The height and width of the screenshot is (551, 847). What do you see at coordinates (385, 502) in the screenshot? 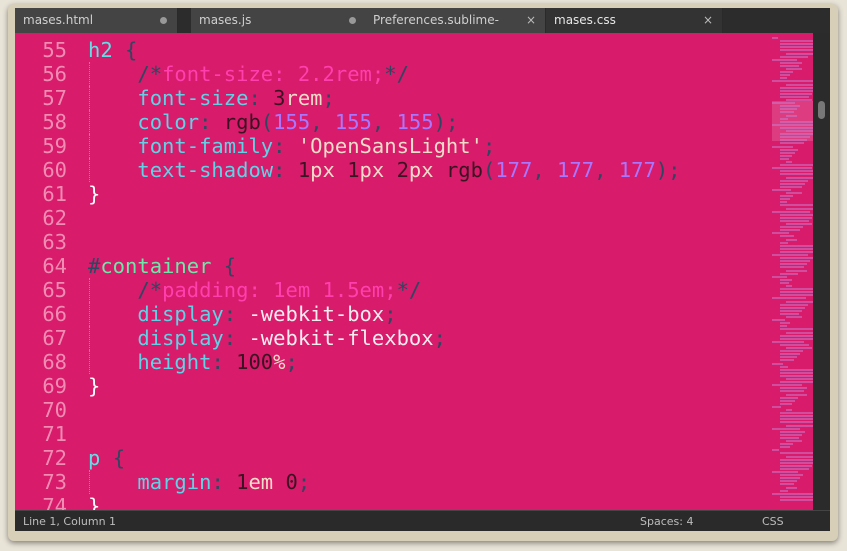
I see `code-line: 74}` at bounding box center [385, 502].